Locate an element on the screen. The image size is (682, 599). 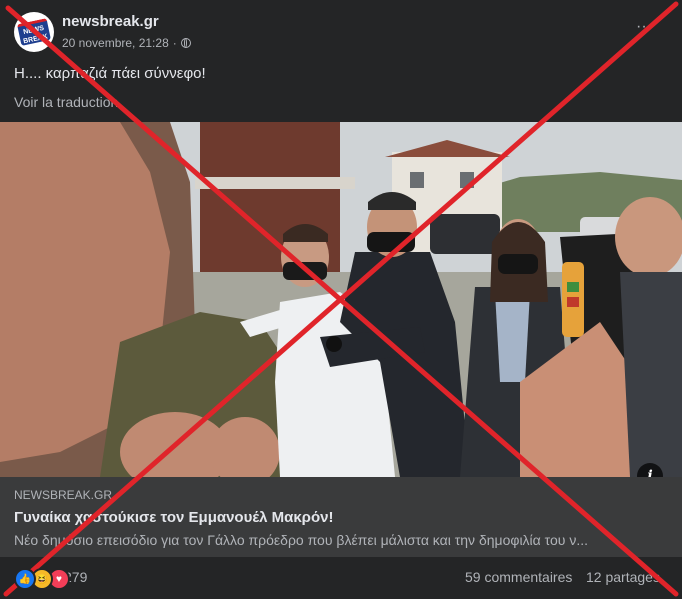
post-meta: 20 novembre, 21:28 · is located at coordinates (126, 43).